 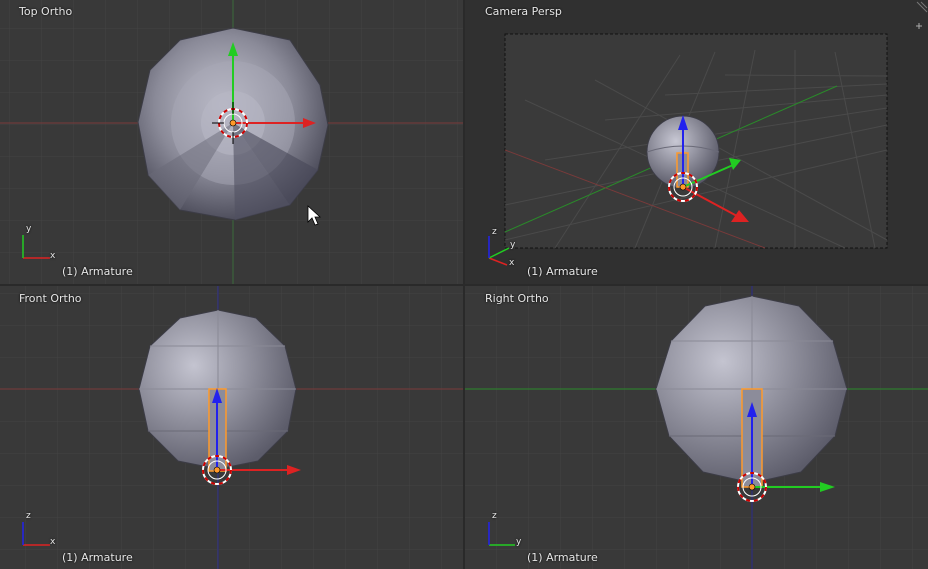 What do you see at coordinates (519, 542) in the screenshot?
I see `axis-label-a: y` at bounding box center [519, 542].